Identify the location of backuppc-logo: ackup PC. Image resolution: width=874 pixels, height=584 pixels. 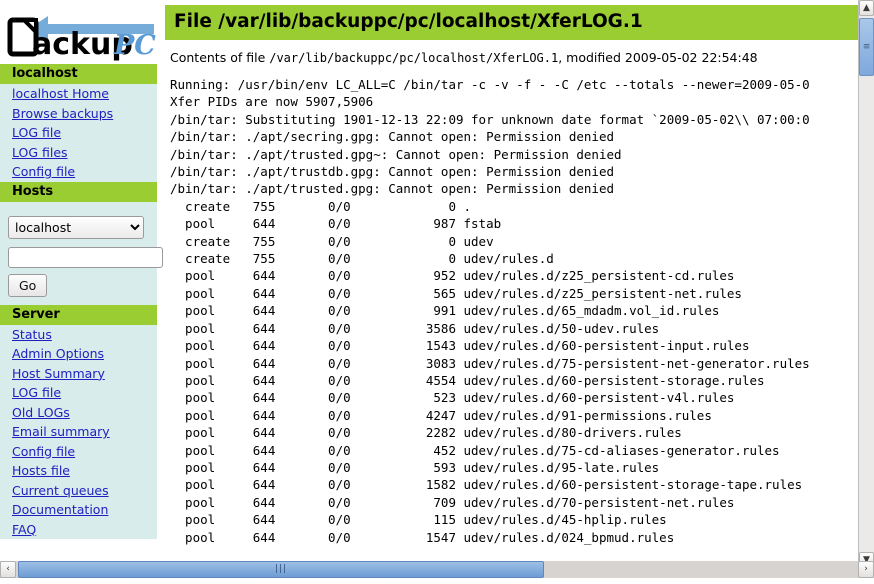
(78, 32).